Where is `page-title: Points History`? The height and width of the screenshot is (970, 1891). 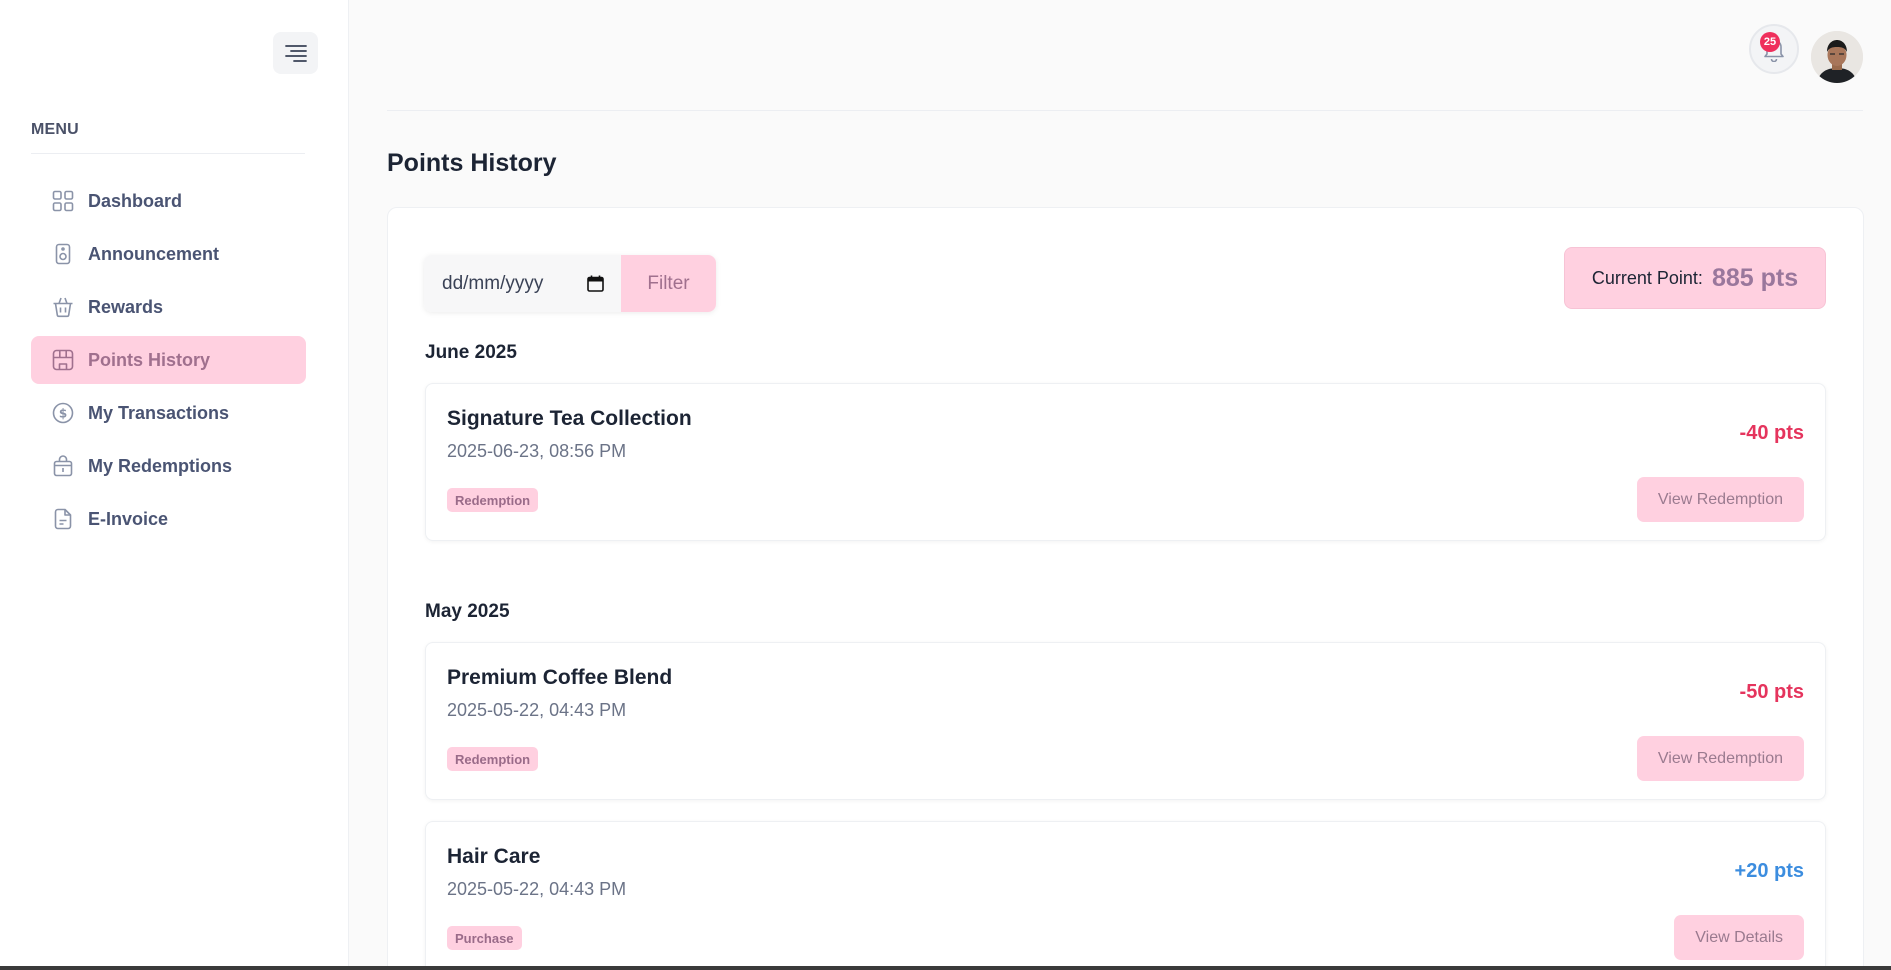
page-title: Points History is located at coordinates (472, 163).